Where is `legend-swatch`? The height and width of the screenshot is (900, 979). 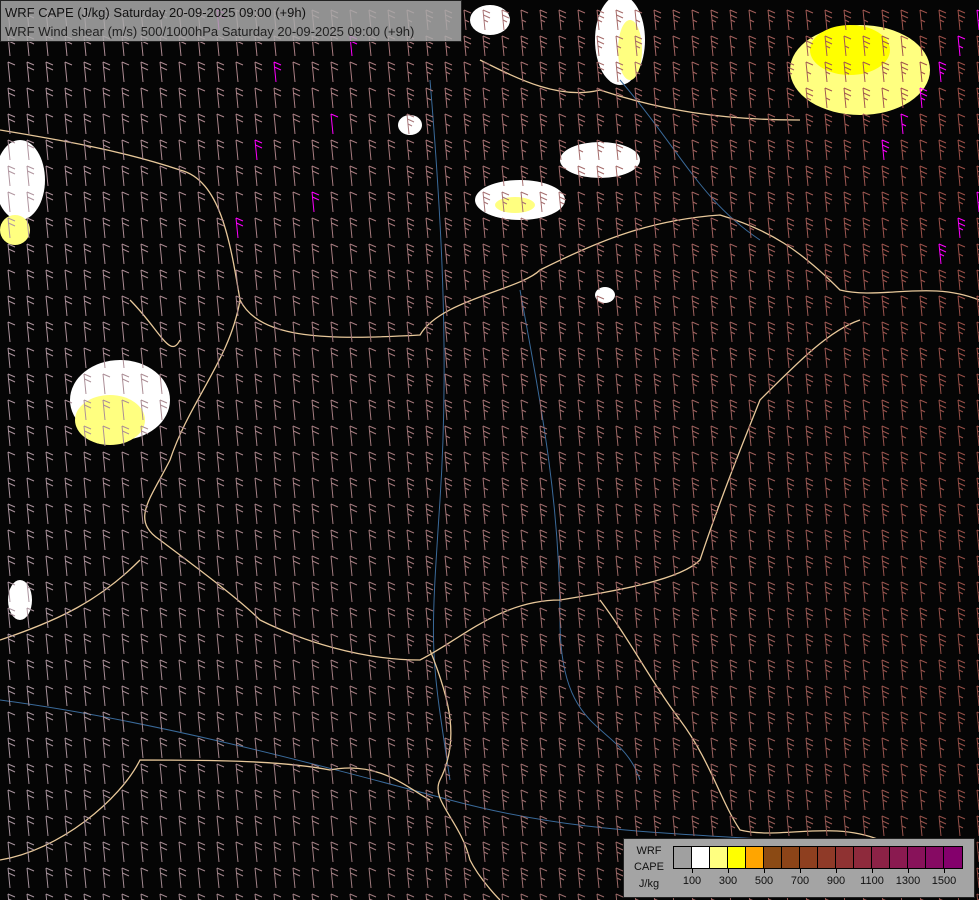 legend-swatch is located at coordinates (917, 857).